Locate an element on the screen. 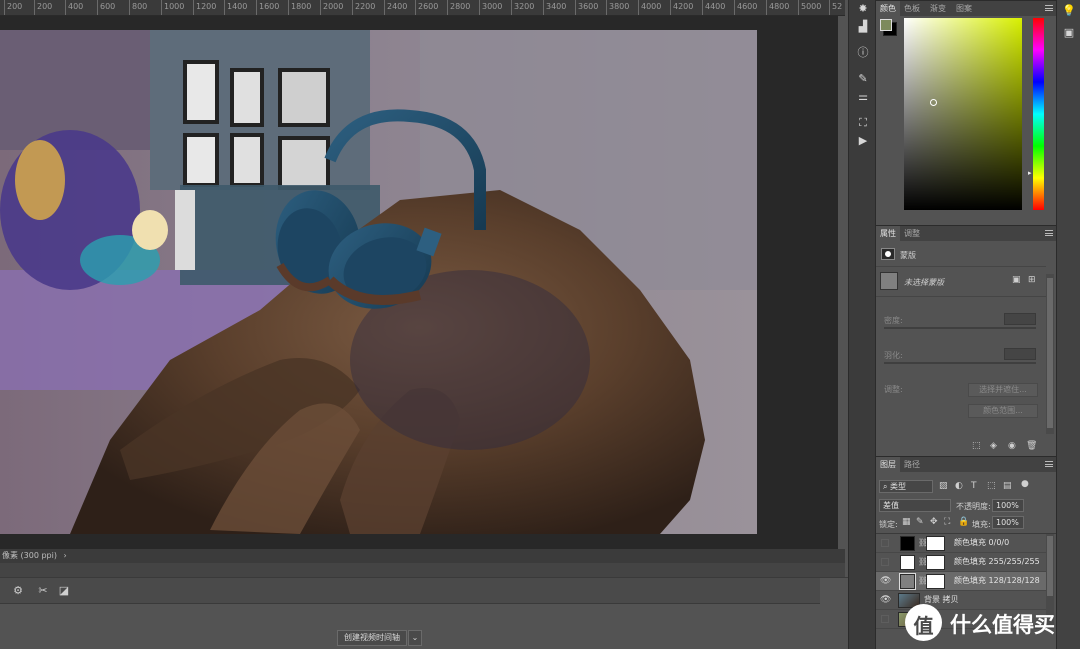 This screenshot has height=649, width=1080. settings-icon: ⚙ is located at coordinates (18, 591).